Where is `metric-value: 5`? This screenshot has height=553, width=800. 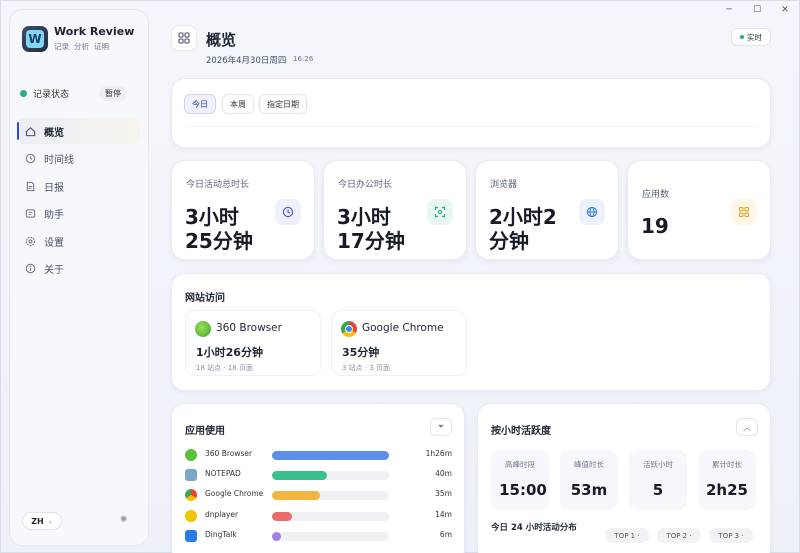
metric-value: 5 is located at coordinates (658, 490).